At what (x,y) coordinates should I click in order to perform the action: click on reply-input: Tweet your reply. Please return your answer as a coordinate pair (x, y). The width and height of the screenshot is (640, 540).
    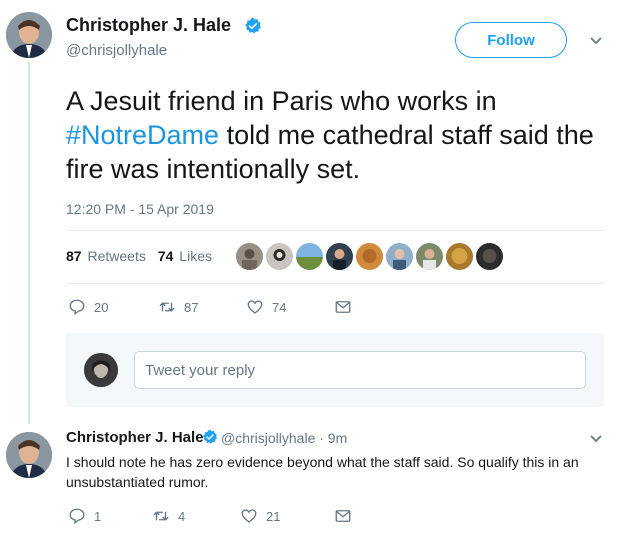
    Looking at the image, I should click on (360, 370).